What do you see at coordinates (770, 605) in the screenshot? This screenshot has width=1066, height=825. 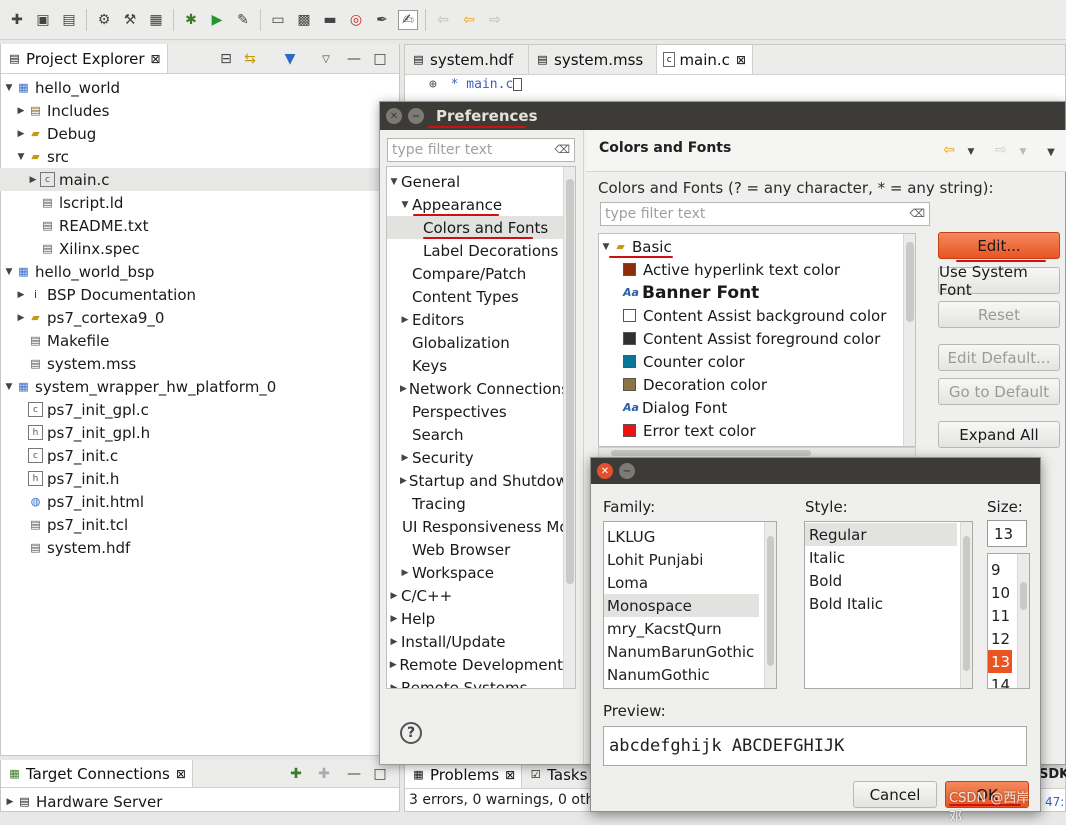 I see `family-scrollbar` at bounding box center [770, 605].